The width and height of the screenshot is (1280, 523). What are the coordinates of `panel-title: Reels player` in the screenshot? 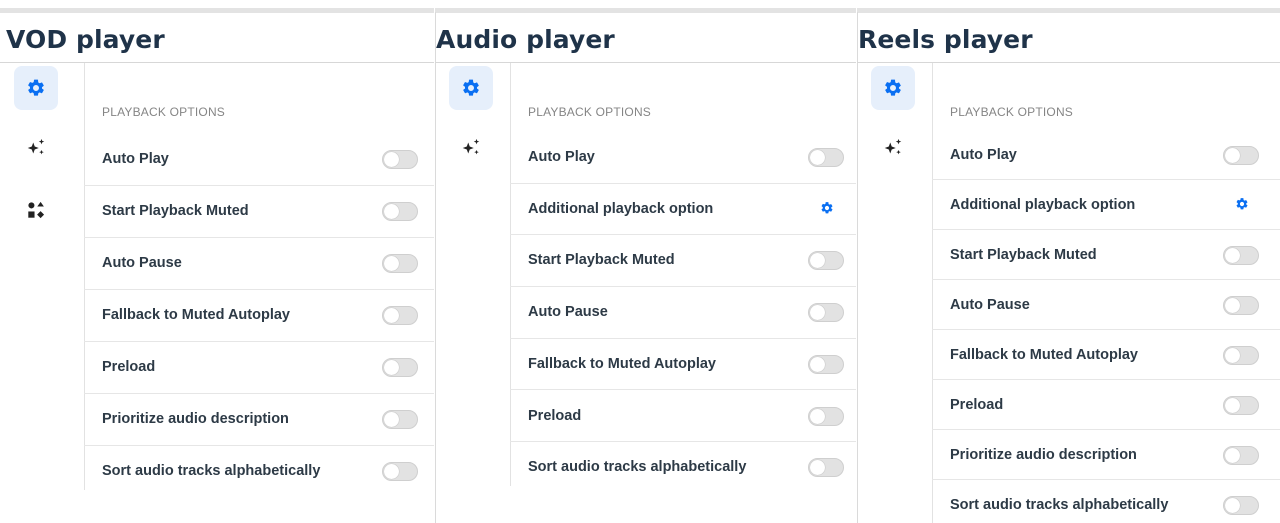 It's located at (945, 39).